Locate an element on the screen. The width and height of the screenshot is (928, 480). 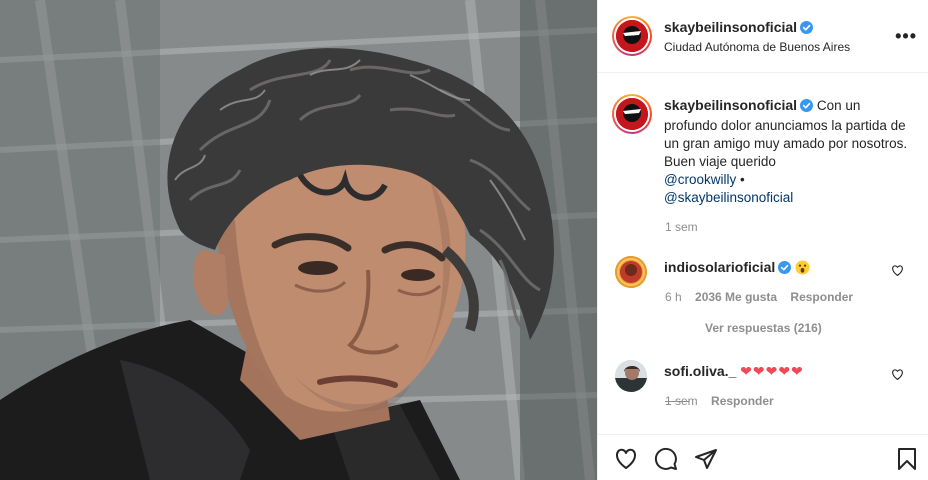
comment-meta: 1 sem Responder is located at coordinates (719, 401).